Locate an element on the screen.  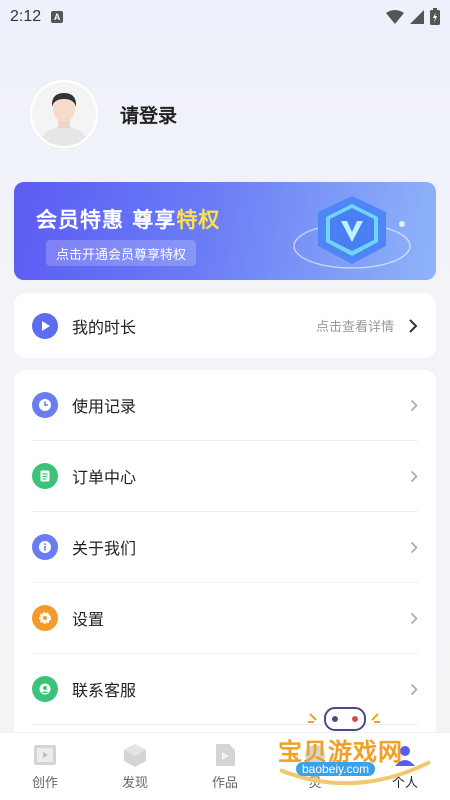
avatar is located at coordinates (64, 114).